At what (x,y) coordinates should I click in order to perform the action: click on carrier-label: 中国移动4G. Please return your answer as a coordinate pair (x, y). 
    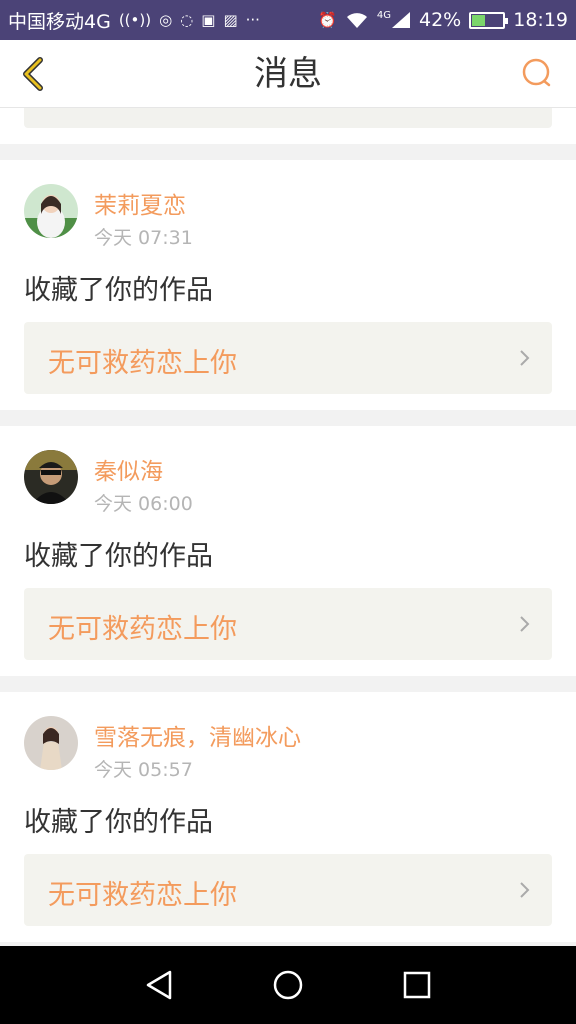
    Looking at the image, I should click on (59, 21).